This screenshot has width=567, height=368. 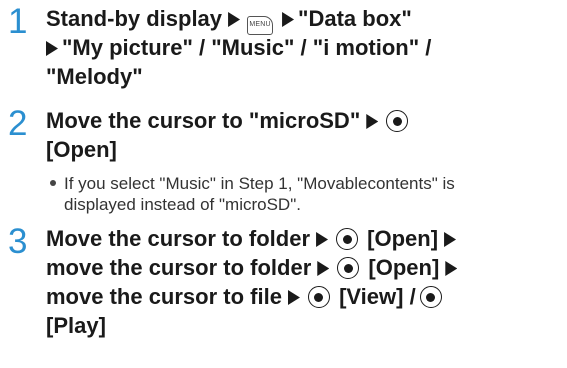 I want to click on step-text: "Data box", so click(x=355, y=18).